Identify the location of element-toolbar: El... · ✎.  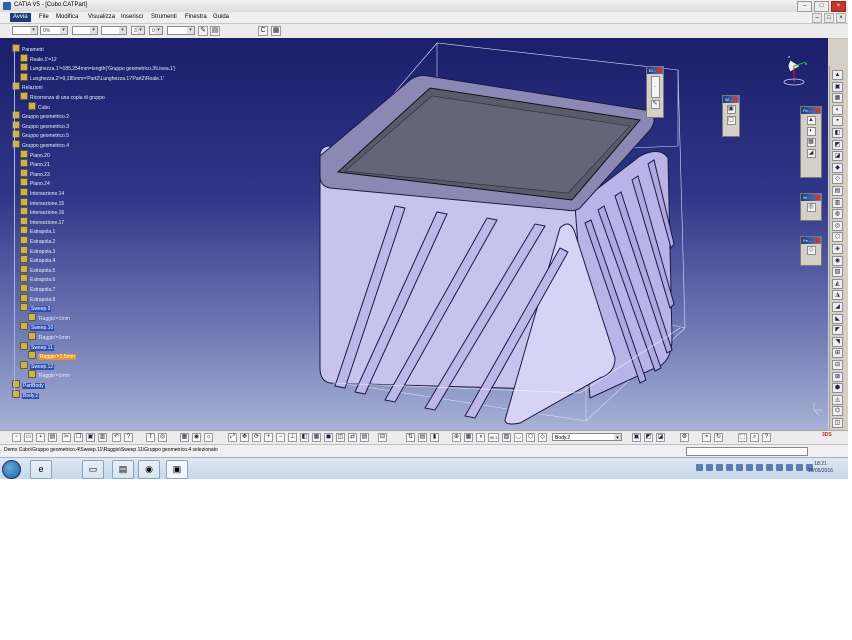
(655, 92).